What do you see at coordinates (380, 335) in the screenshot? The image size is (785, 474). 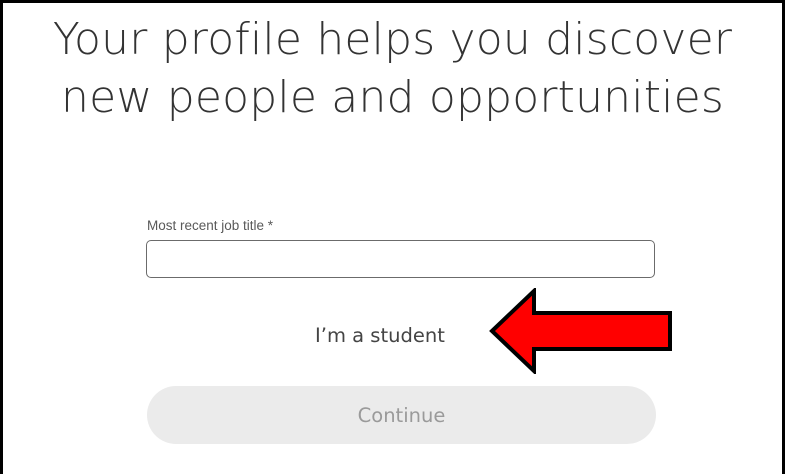 I see `student-link: I’m a student` at bounding box center [380, 335].